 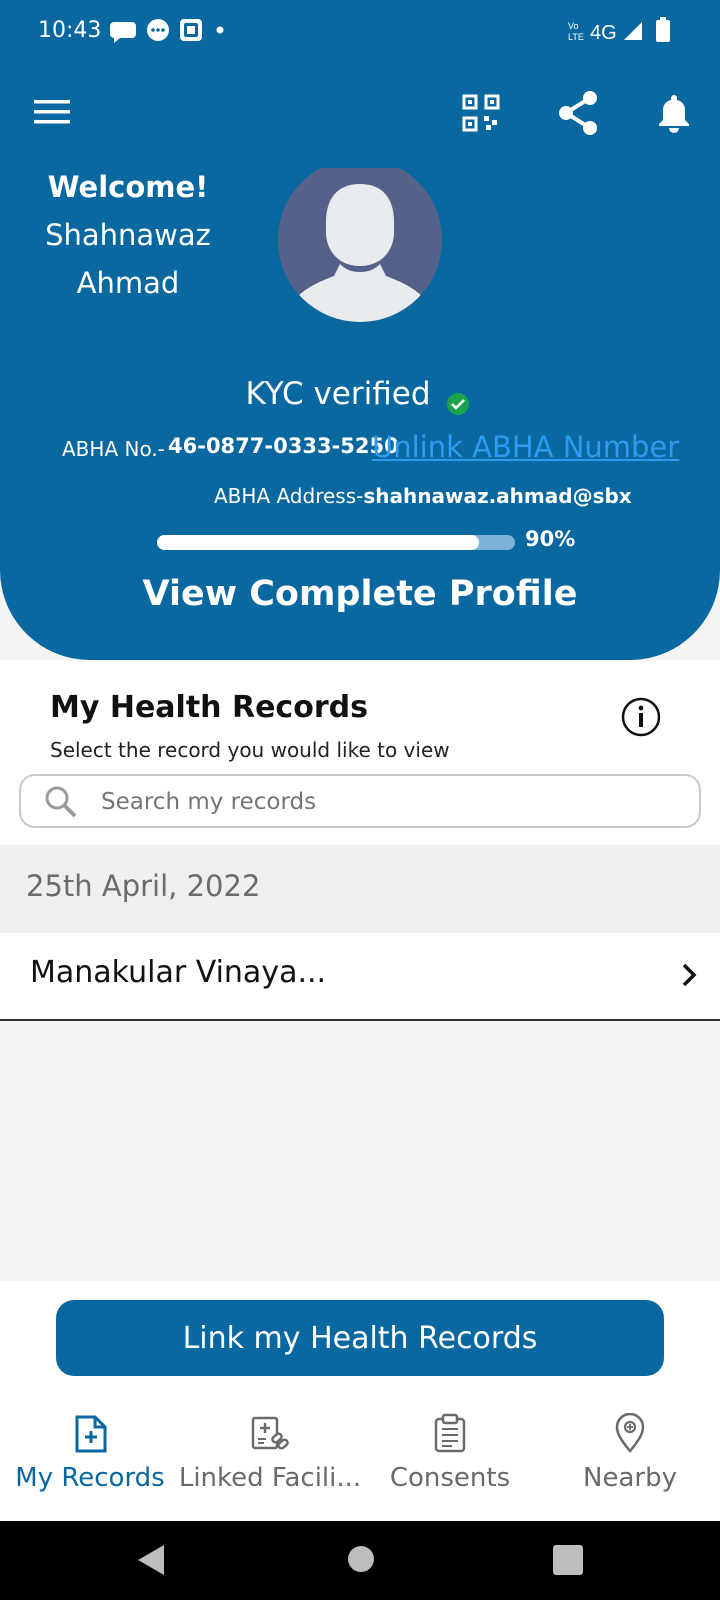 I want to click on profile-completion-bar, so click(x=336, y=542).